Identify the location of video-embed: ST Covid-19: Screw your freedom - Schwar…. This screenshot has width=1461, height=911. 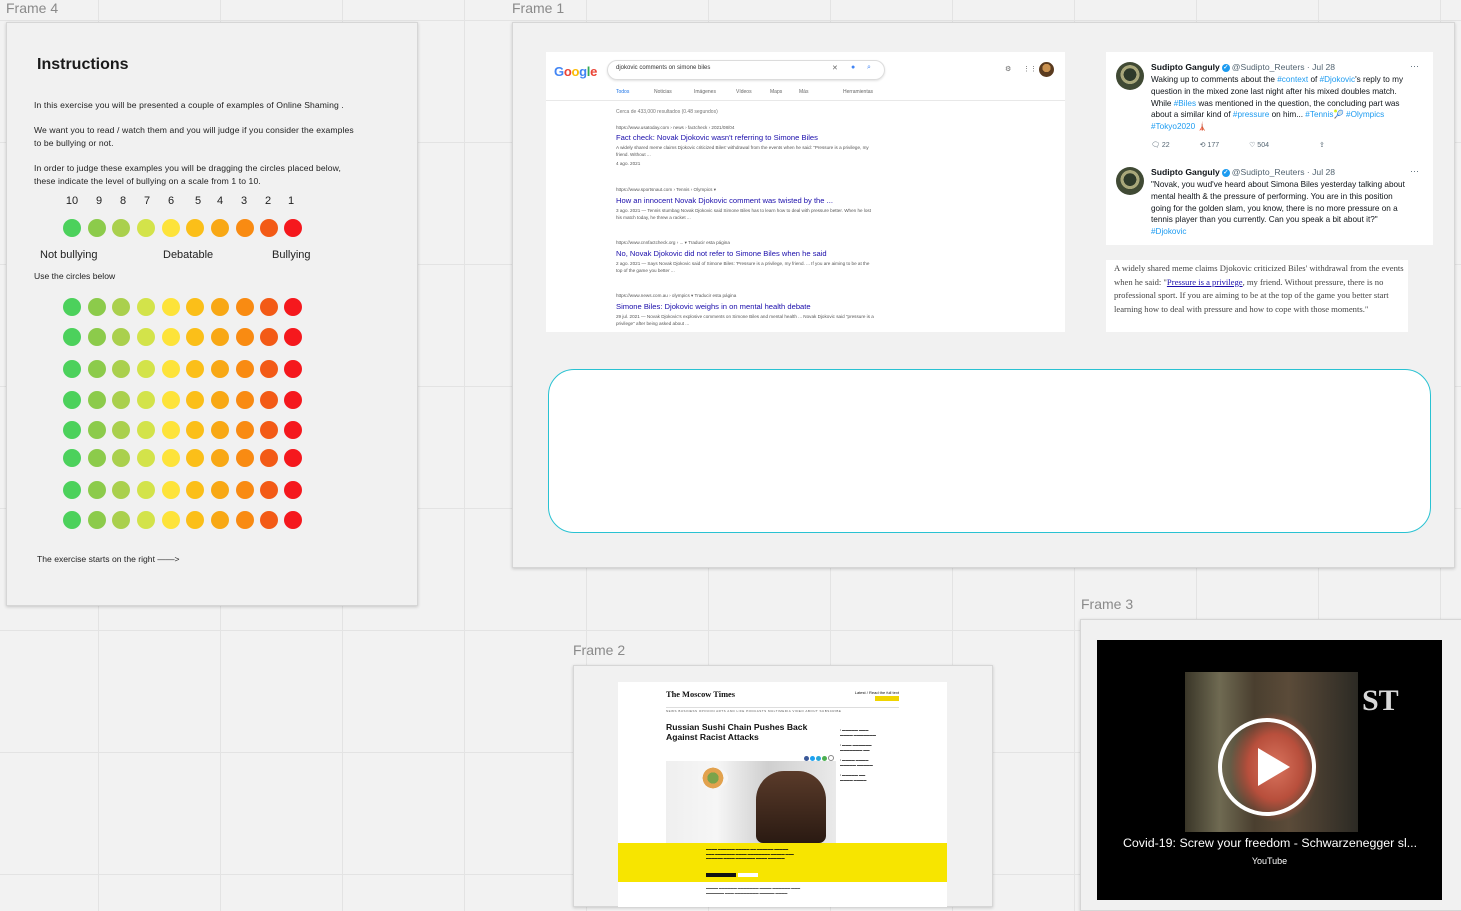
(1269, 770).